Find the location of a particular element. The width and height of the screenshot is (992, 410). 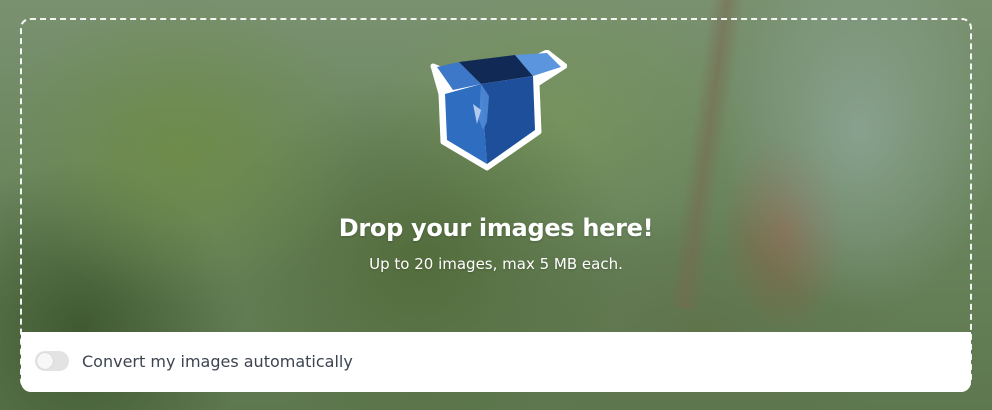

open-box-icon is located at coordinates (498, 110).